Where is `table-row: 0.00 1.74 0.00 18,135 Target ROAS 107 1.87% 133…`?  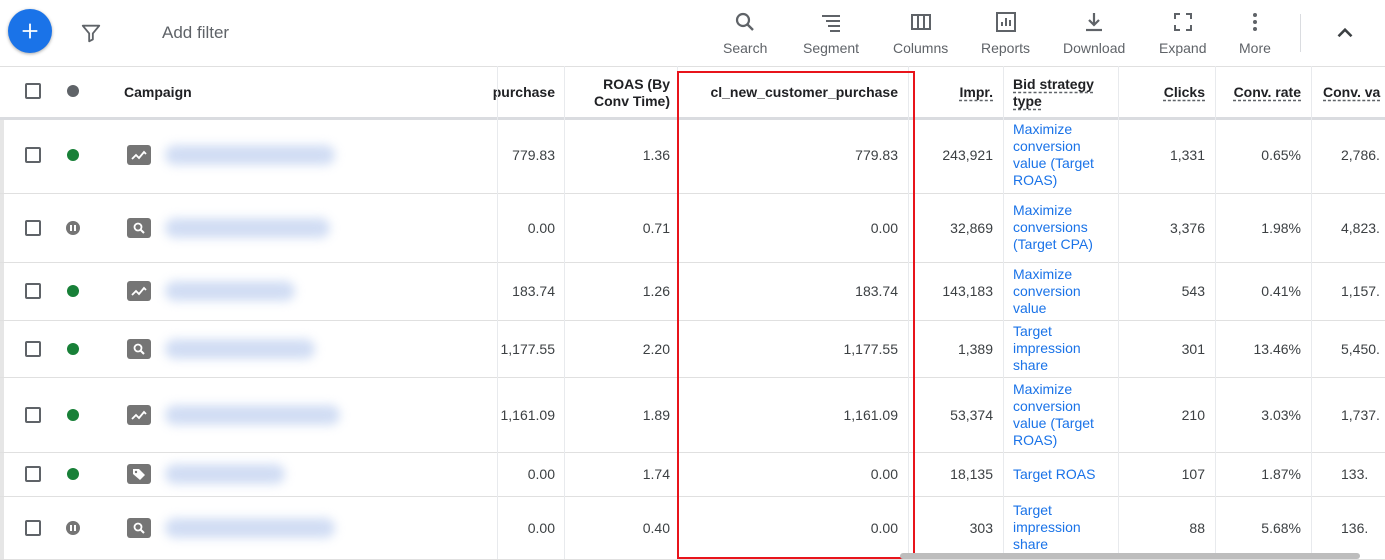 table-row: 0.00 1.74 0.00 18,135 Target ROAS 107 1.87% 133… is located at coordinates (692, 474).